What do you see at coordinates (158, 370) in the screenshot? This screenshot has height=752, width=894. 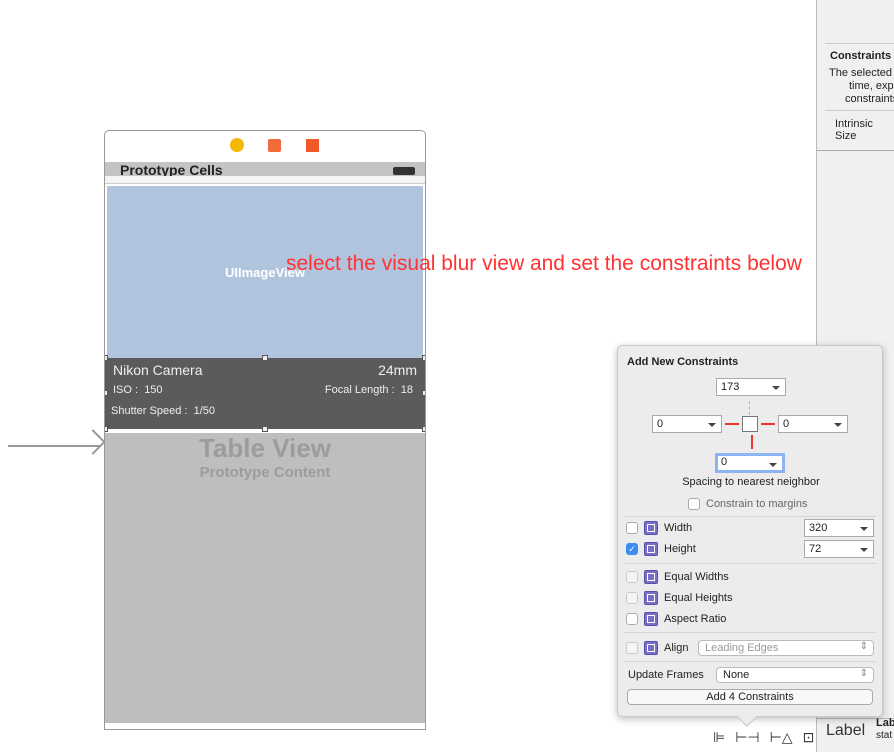 I see `camera-title: Nikon Camera` at bounding box center [158, 370].